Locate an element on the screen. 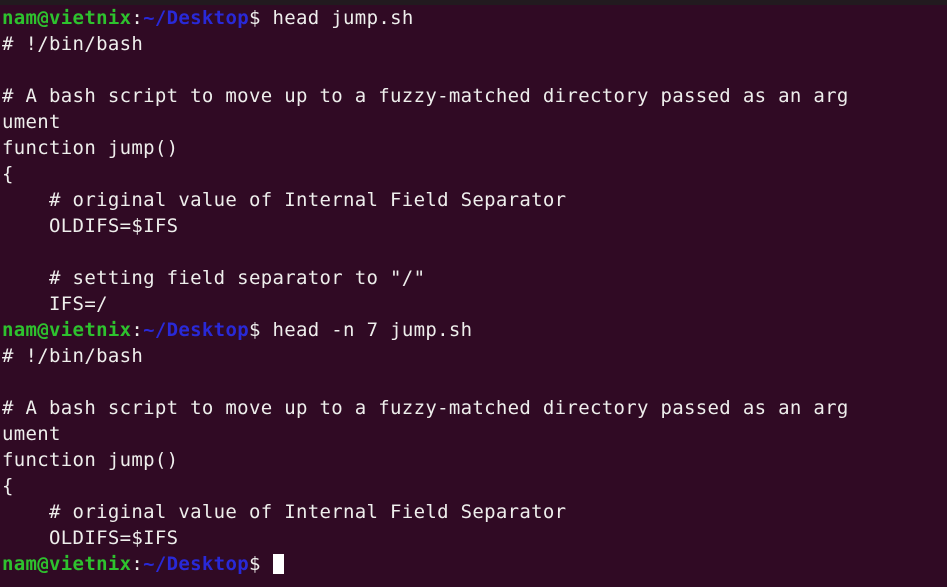 This screenshot has width=947, height=587. terminal-prompt-line: nam@vietnix:~/Desktop$ head jump.sh is located at coordinates (473, 18).